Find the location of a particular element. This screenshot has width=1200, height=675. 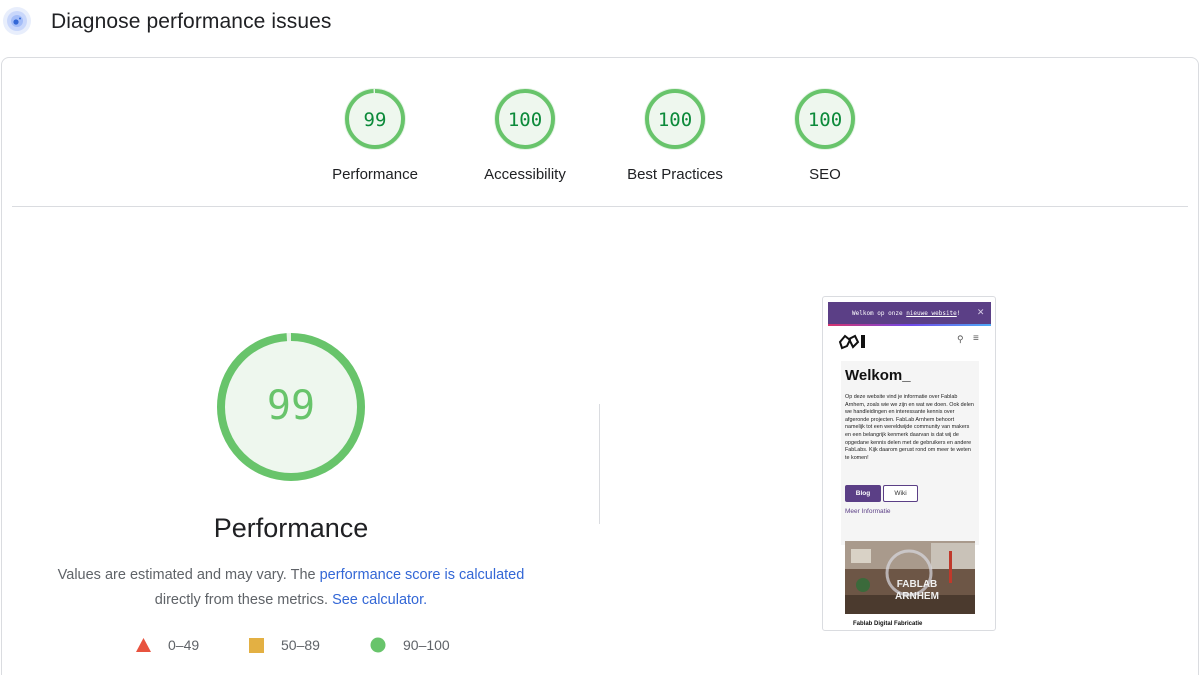

gauge-best-practices: 100 Best Practices is located at coordinates (675, 135).